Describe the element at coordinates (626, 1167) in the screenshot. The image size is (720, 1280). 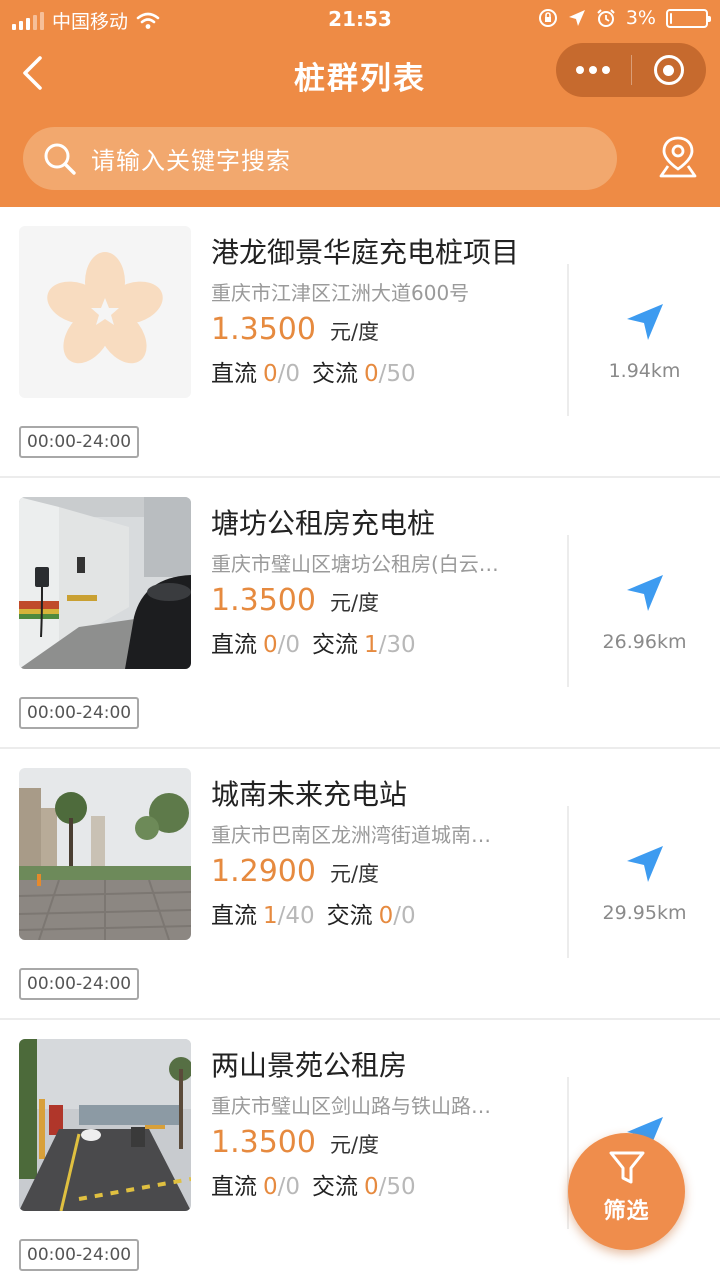
I see `funnel-icon` at that location.